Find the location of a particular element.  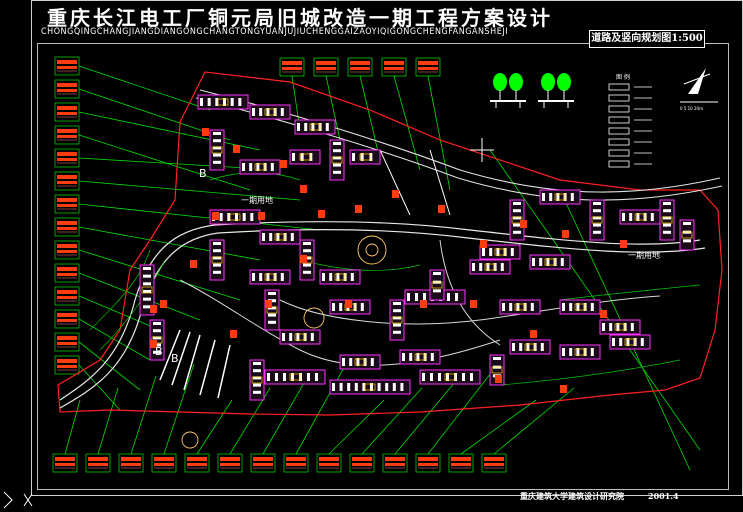

footer-date: 2001.4 is located at coordinates (663, 496).